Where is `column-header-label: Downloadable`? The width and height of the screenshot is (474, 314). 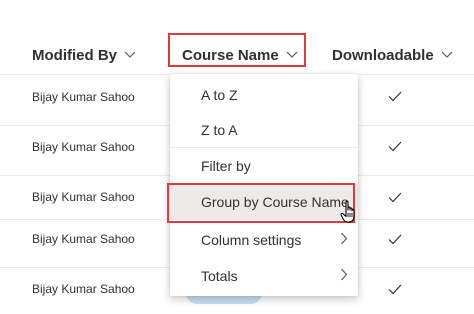 column-header-label: Downloadable is located at coordinates (383, 55).